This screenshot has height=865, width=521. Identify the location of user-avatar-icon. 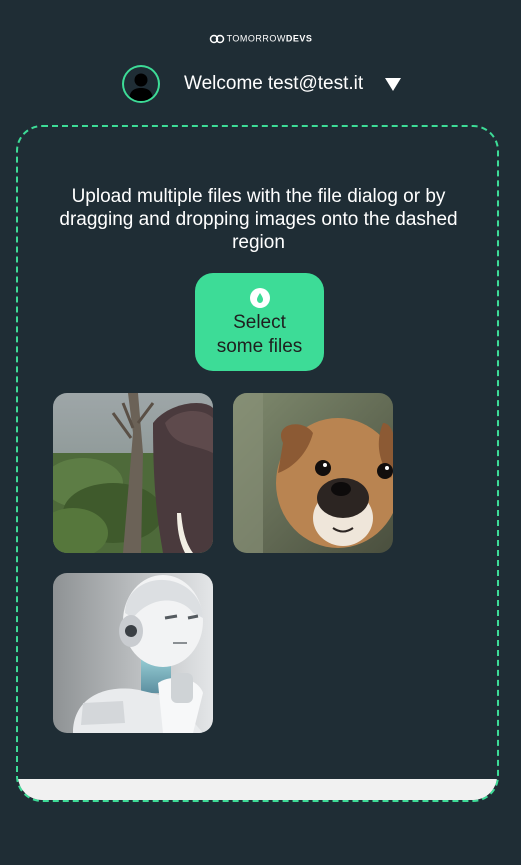
(141, 84).